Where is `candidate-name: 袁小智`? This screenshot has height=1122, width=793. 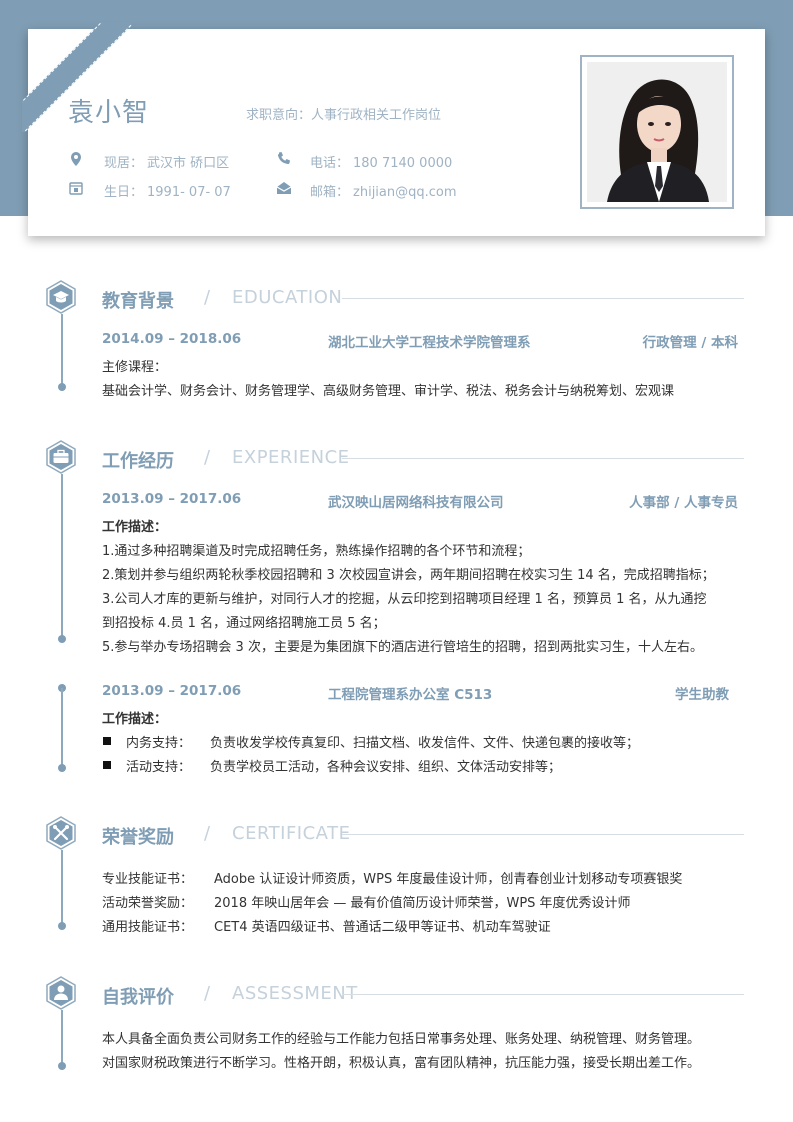 candidate-name: 袁小智 is located at coordinates (109, 113).